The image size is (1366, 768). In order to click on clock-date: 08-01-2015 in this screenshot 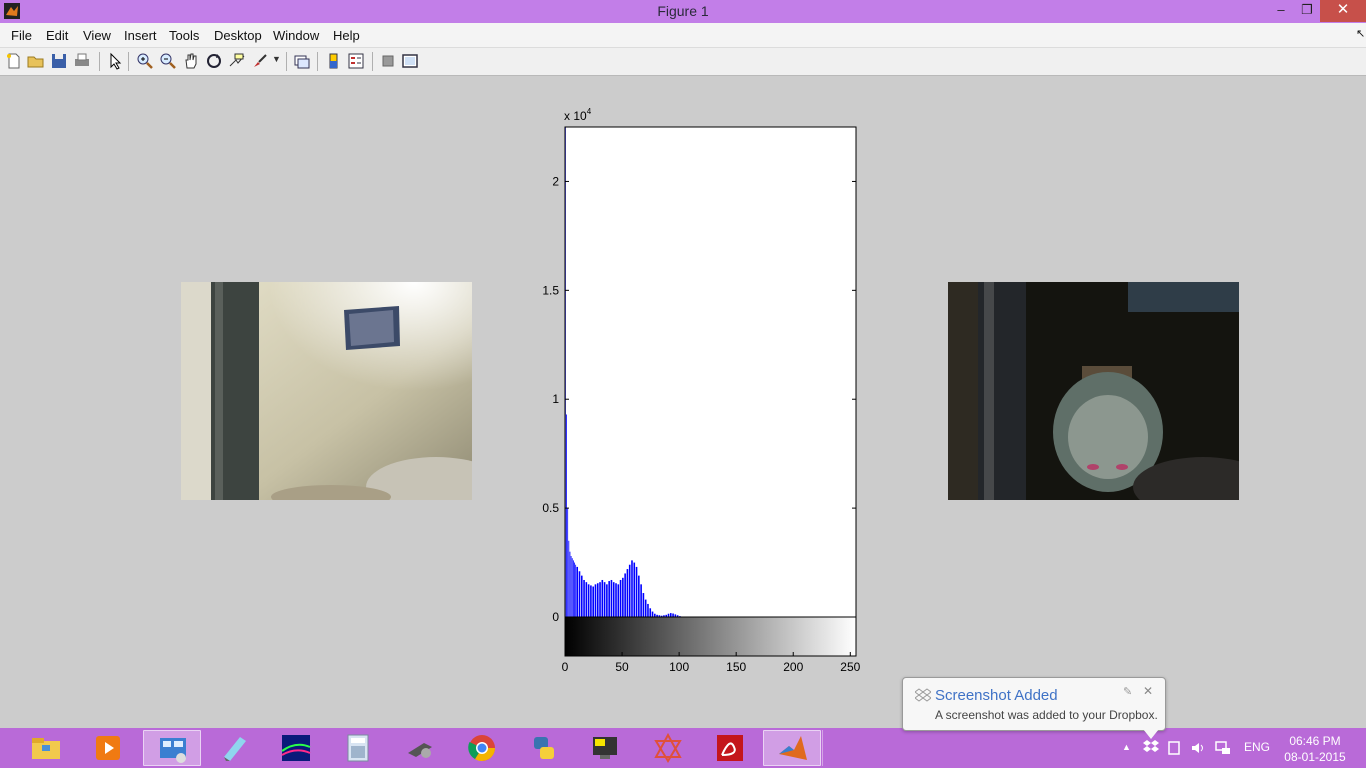, I will do `click(1315, 757)`.